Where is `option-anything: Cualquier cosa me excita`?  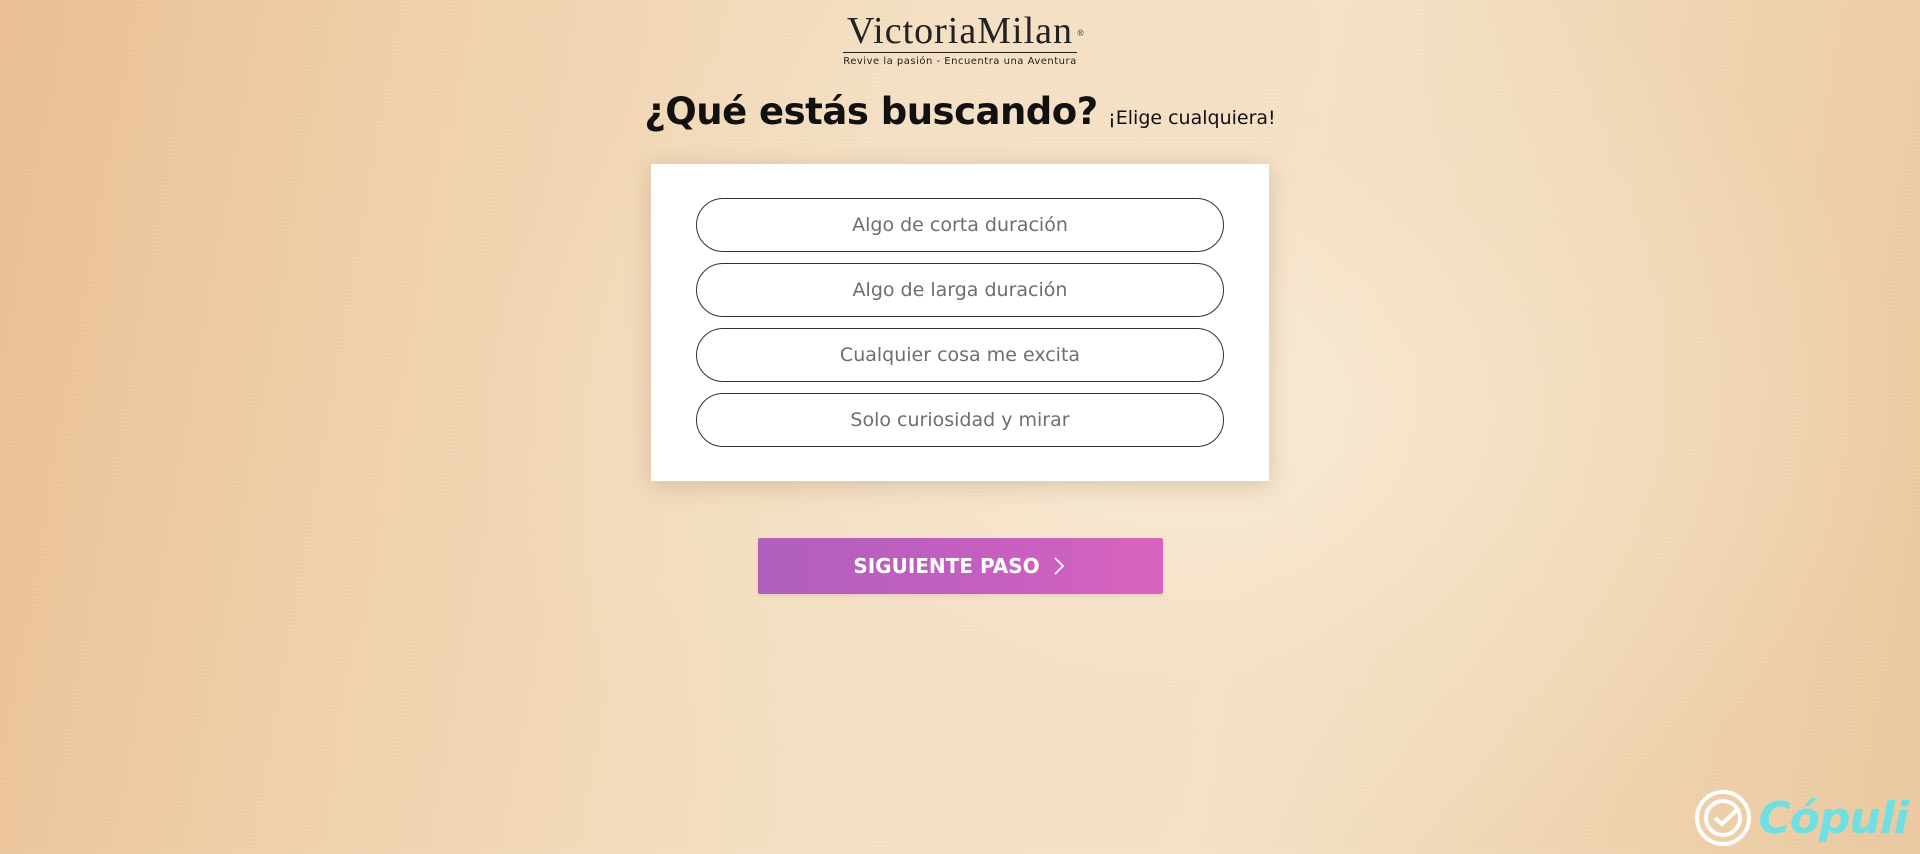 option-anything: Cualquier cosa me excita is located at coordinates (960, 355).